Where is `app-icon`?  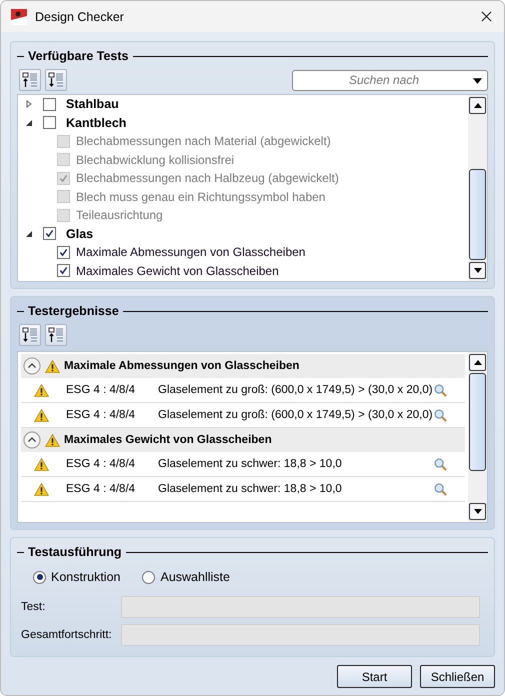 app-icon is located at coordinates (19, 16).